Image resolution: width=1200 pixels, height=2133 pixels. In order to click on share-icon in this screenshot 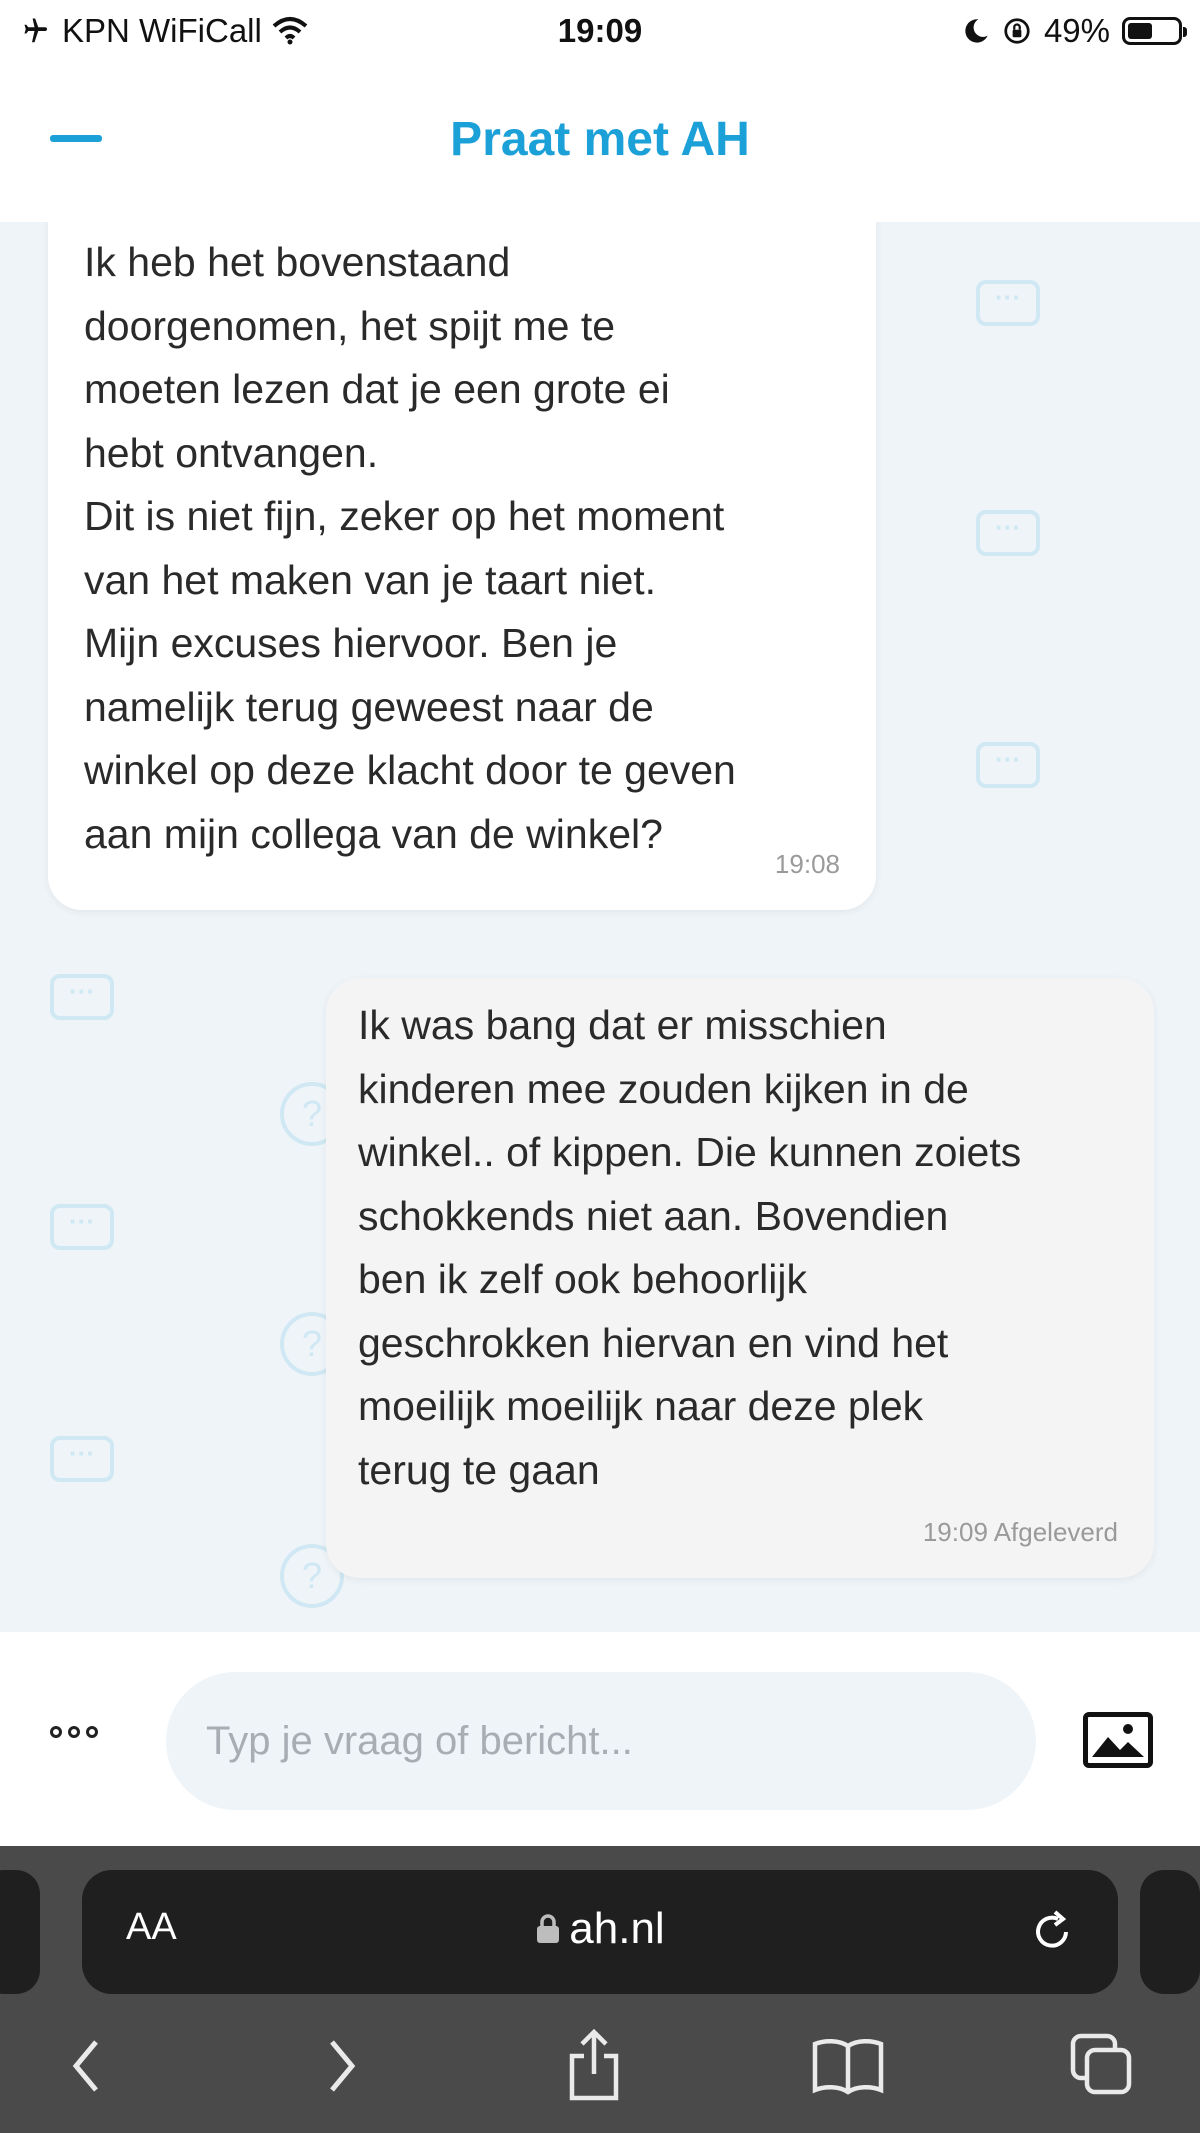, I will do `click(594, 2064)`.